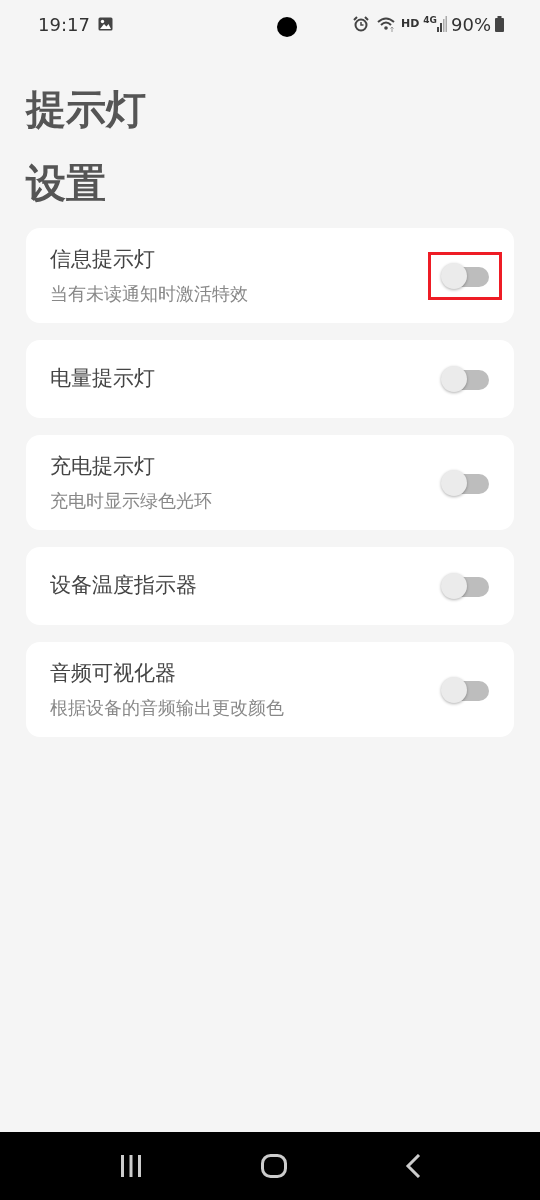  Describe the element at coordinates (442, 24) in the screenshot. I see `signal-icon` at that location.